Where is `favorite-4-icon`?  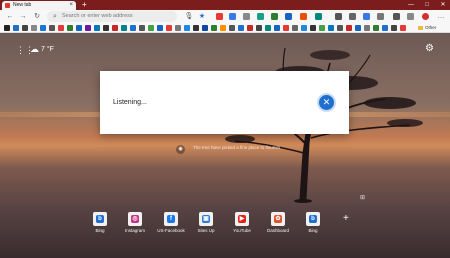 favorite-4-icon is located at coordinates (34, 27).